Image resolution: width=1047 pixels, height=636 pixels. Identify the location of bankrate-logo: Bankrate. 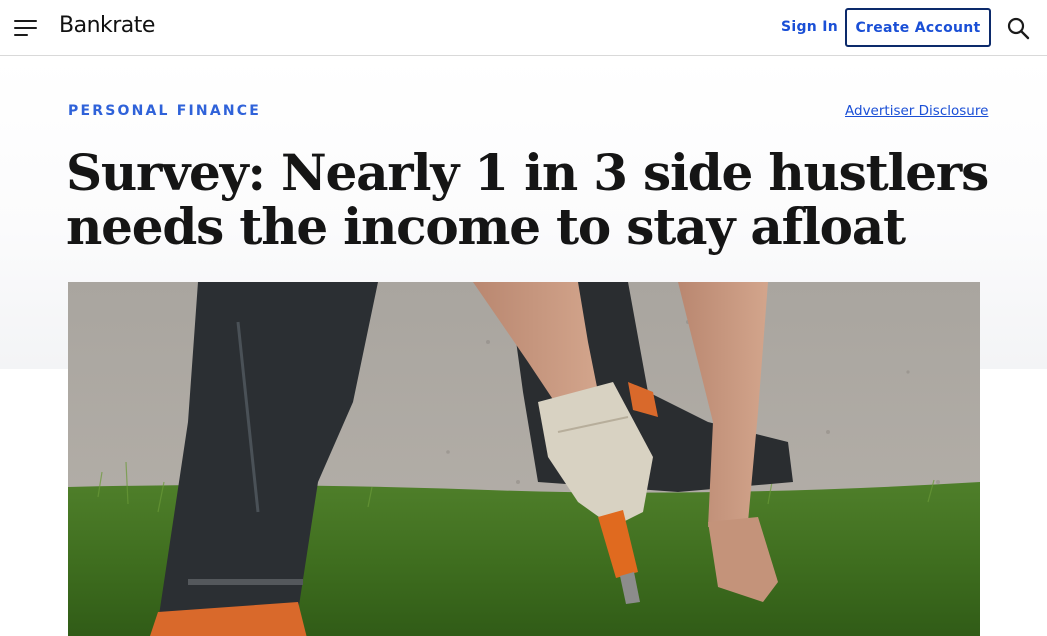
(107, 25).